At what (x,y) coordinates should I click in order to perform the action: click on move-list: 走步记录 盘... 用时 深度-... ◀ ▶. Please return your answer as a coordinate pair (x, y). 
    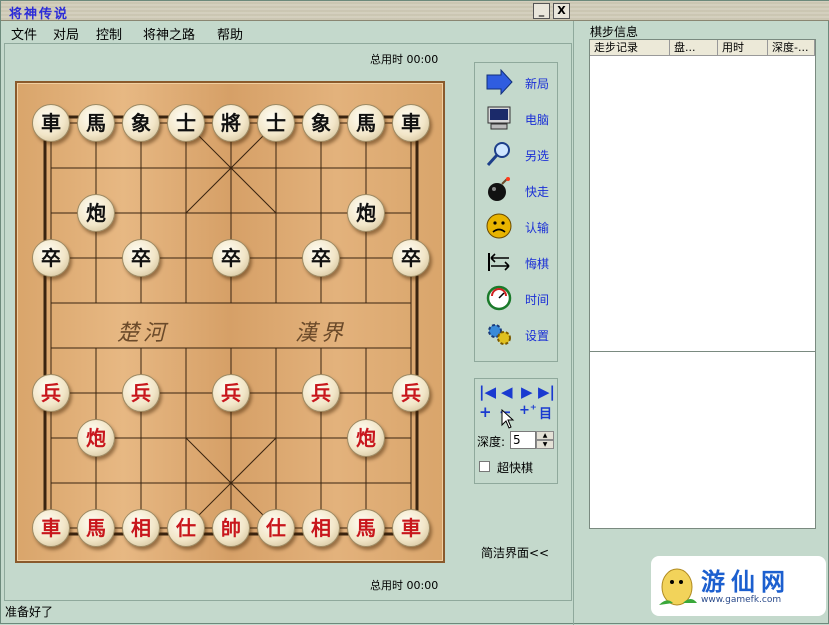
    Looking at the image, I should click on (702, 204).